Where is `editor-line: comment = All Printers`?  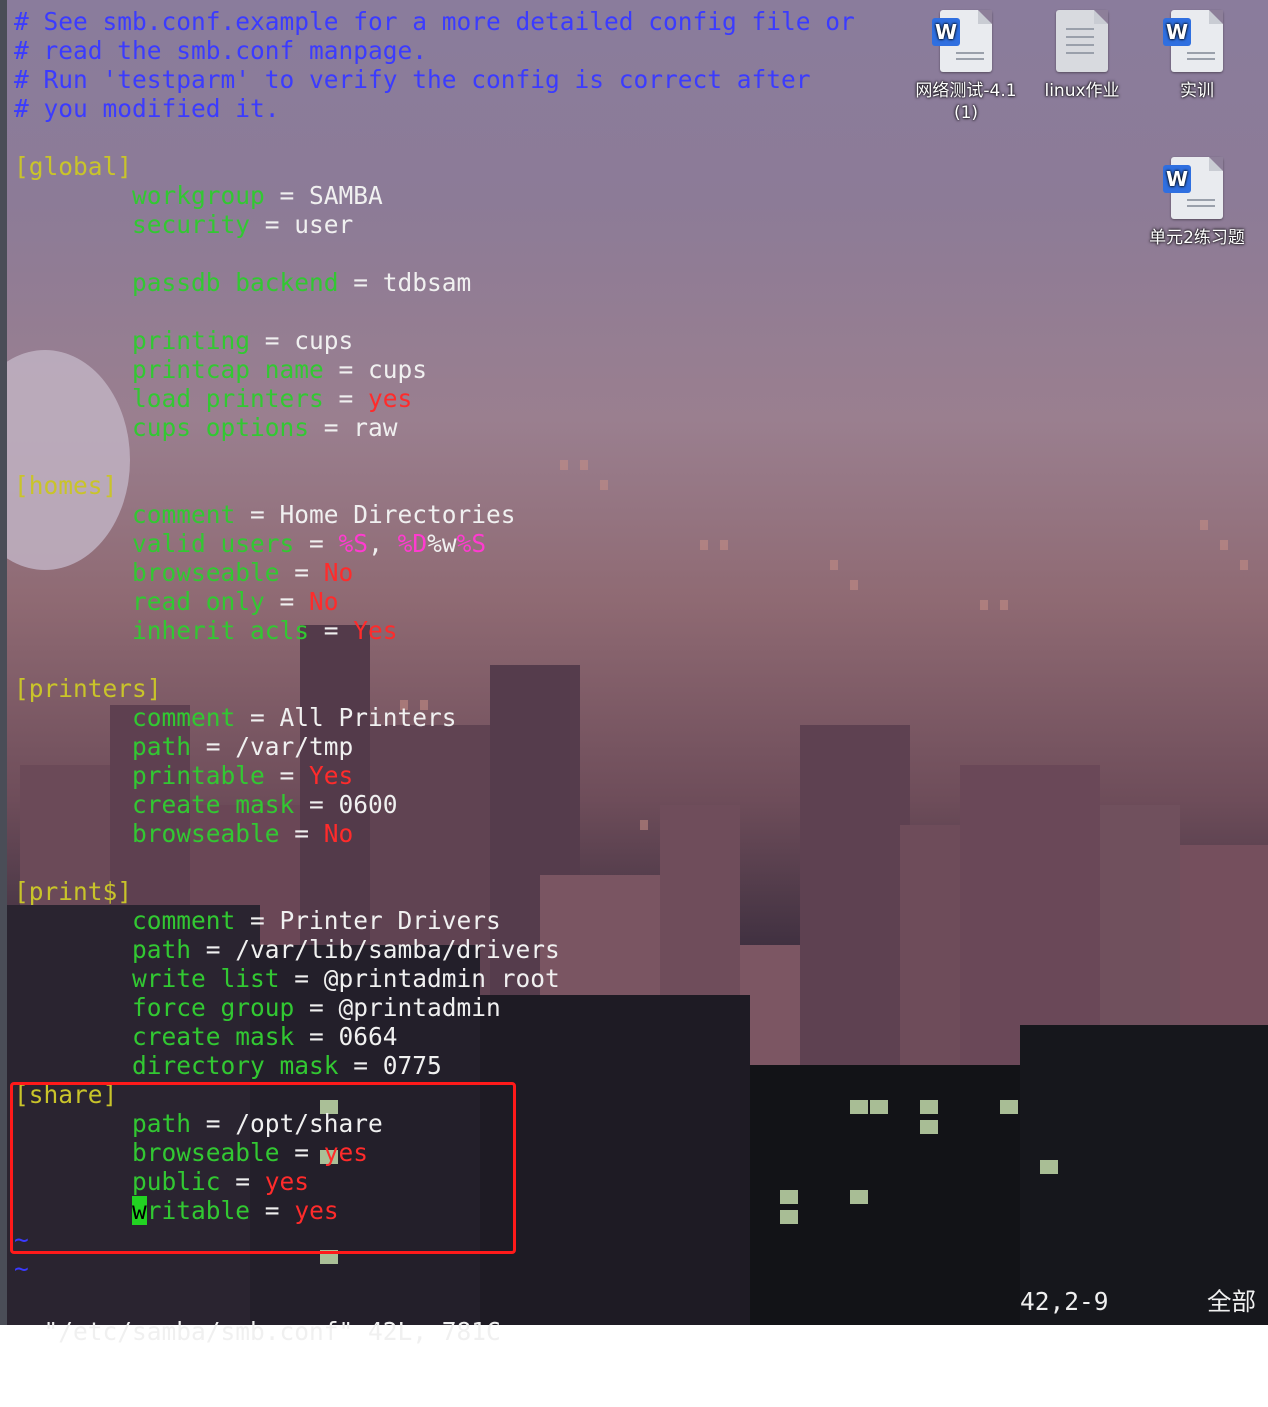 editor-line: comment = All Printers is located at coordinates (641, 717).